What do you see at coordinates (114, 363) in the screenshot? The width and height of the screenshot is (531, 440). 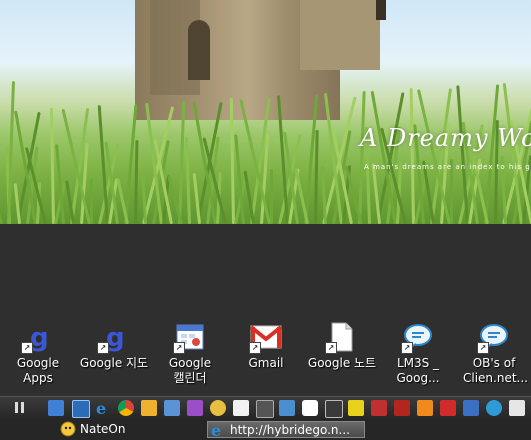 I see `desktop-icon-label: Google 지도` at bounding box center [114, 363].